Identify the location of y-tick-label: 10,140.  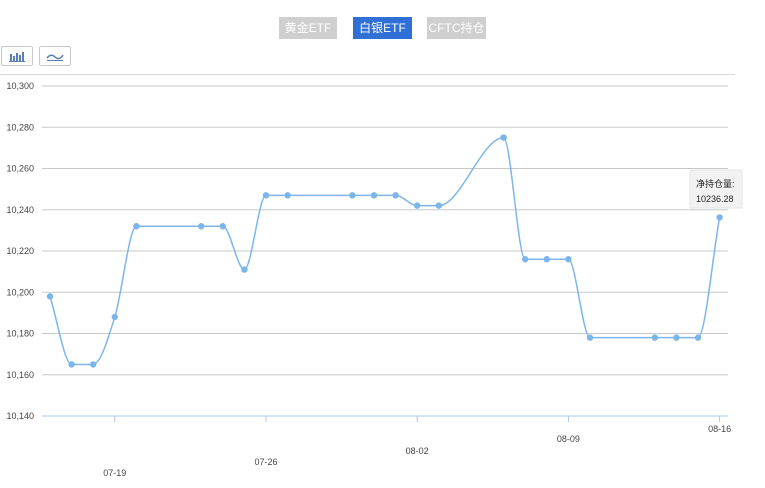
(20, 416).